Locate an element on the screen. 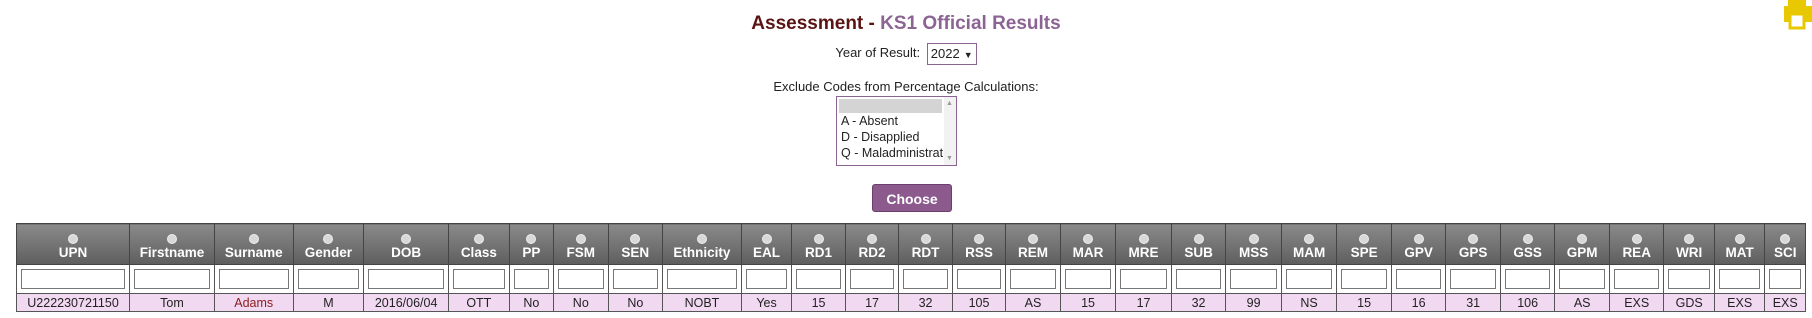 This screenshot has height=318, width=1812. scroll-down-icon: ▼ is located at coordinates (949, 158).